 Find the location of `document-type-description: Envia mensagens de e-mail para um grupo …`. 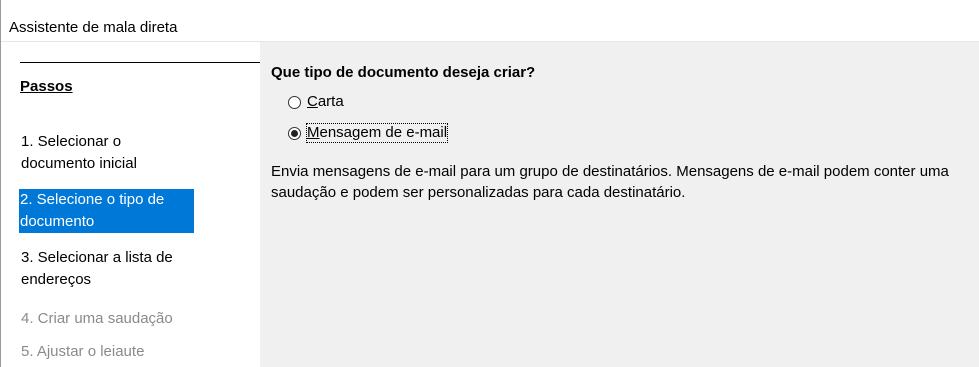

document-type-description: Envia mensagens de e-mail para um grupo … is located at coordinates (610, 182).